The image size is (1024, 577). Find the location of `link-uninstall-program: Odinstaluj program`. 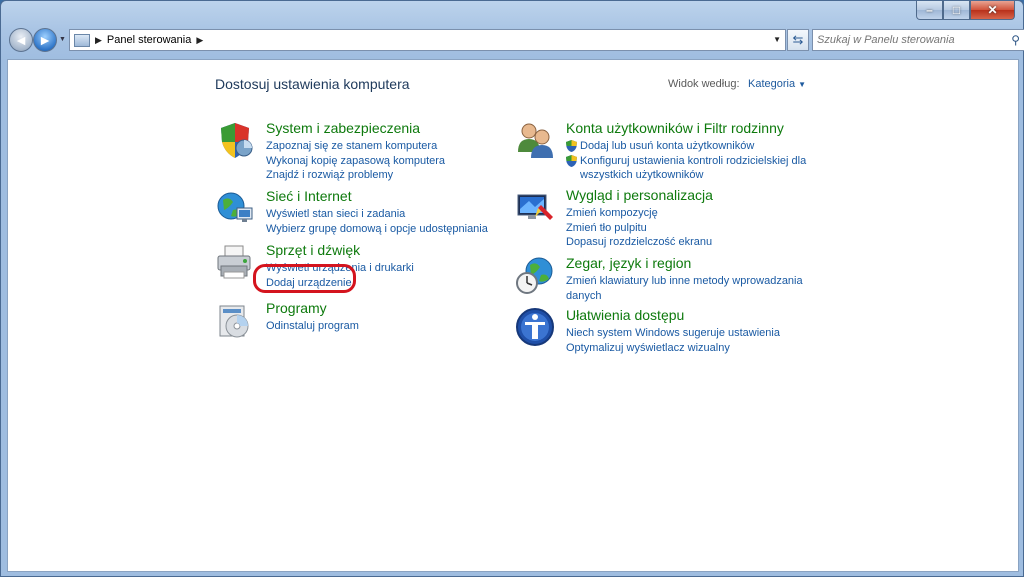

link-uninstall-program: Odinstaluj program is located at coordinates (312, 326).